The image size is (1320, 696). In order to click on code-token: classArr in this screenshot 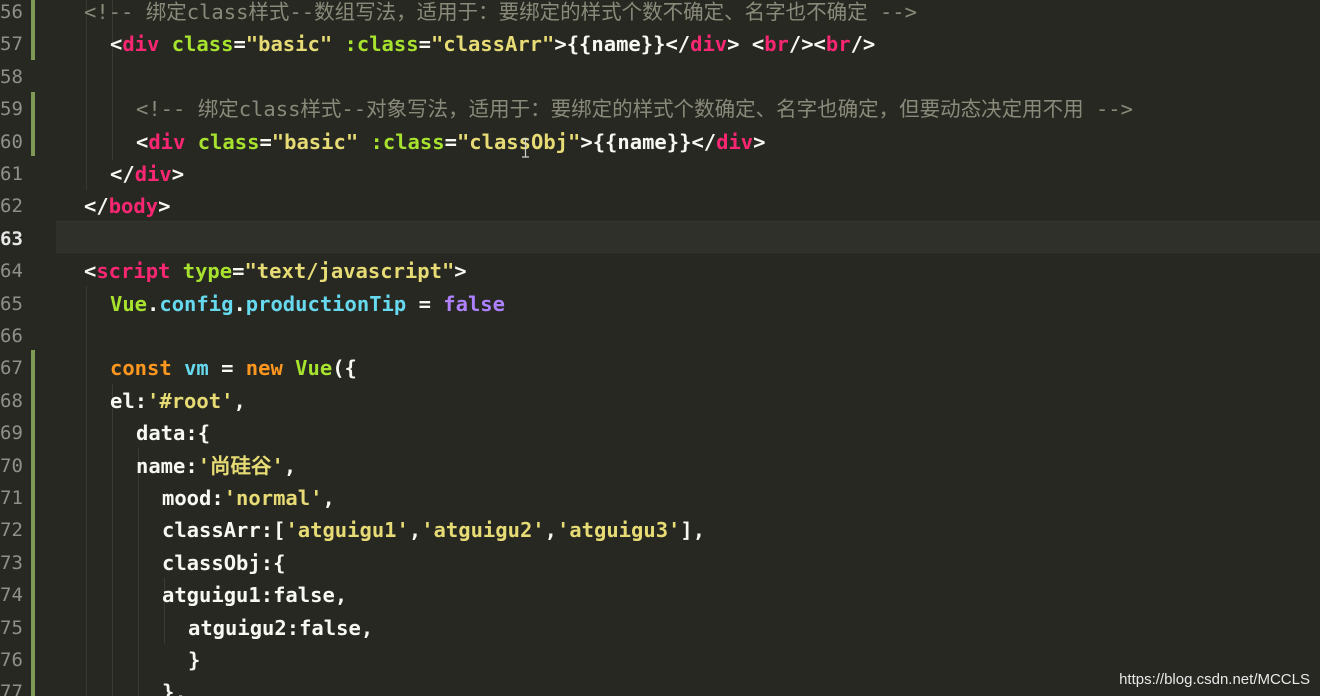, I will do `click(211, 530)`.